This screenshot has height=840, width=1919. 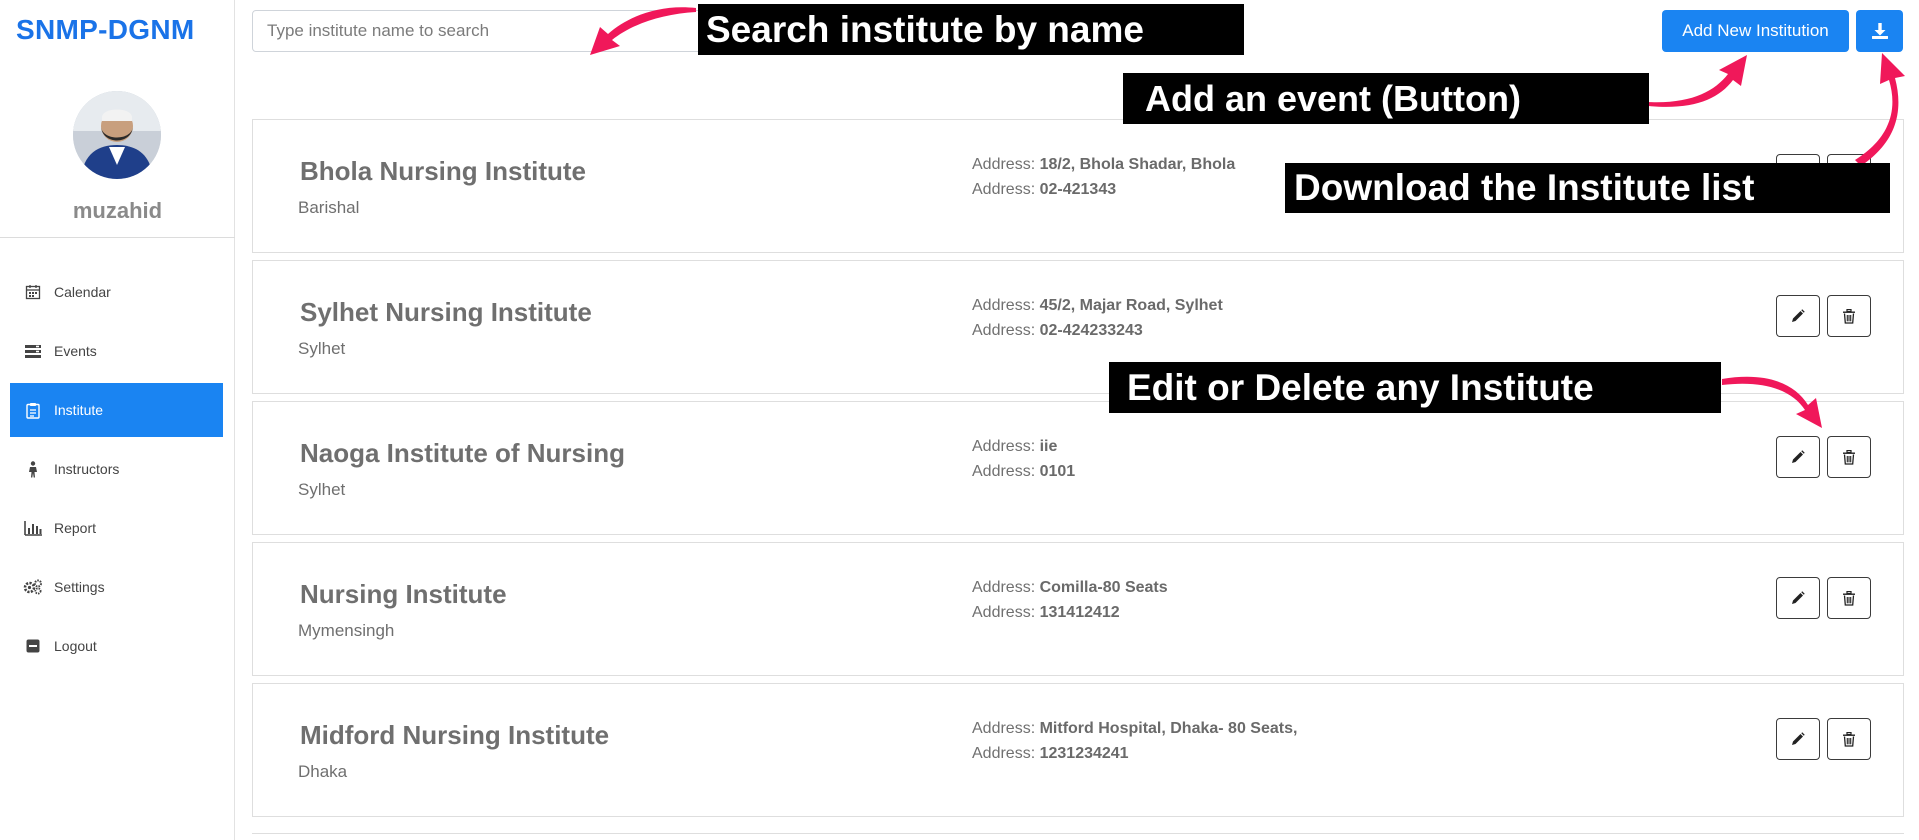 What do you see at coordinates (116, 292) in the screenshot?
I see `sidebar-item-calendar: Calendar` at bounding box center [116, 292].